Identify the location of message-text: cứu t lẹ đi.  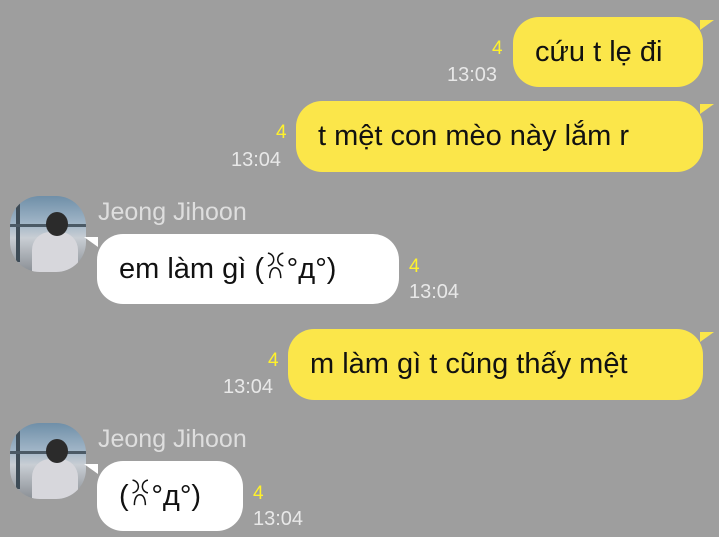
(599, 51).